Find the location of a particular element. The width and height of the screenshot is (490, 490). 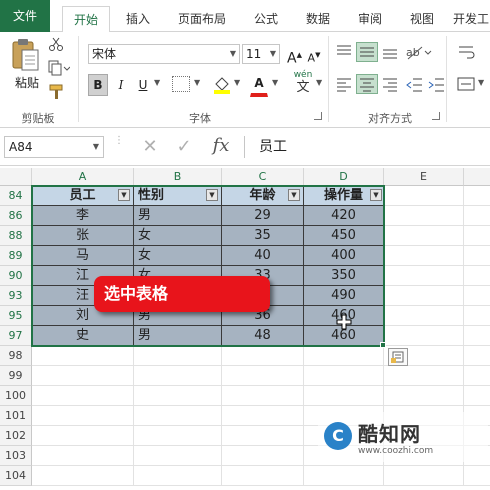

select-all-corner is located at coordinates (16, 177).